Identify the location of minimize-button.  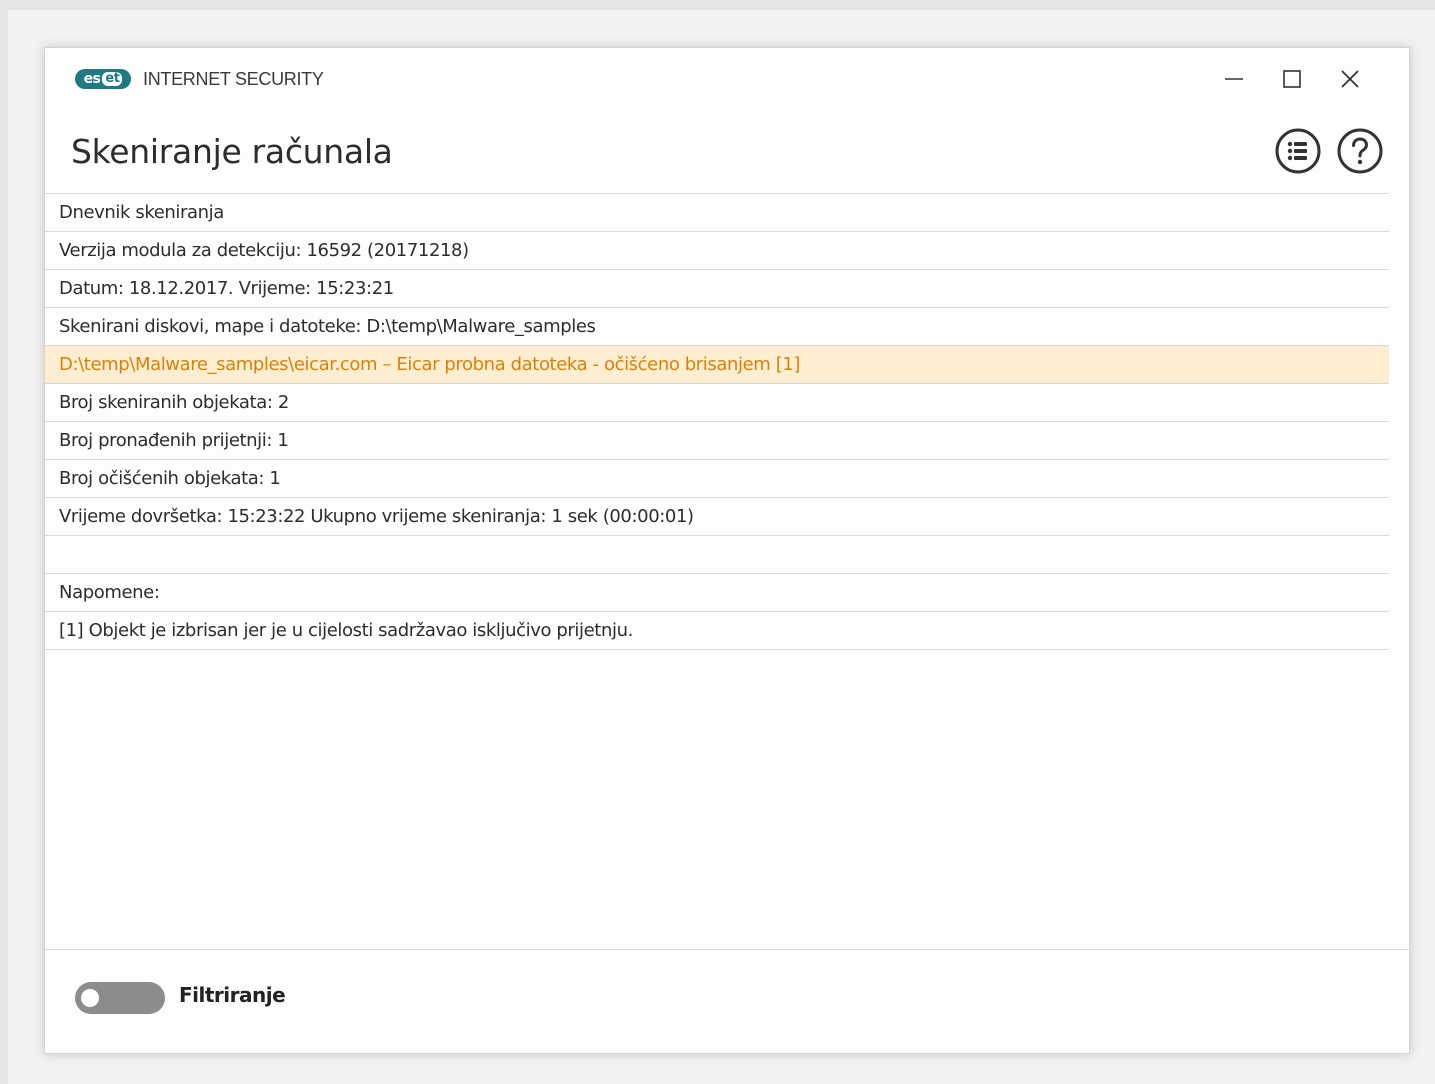
(1234, 79).